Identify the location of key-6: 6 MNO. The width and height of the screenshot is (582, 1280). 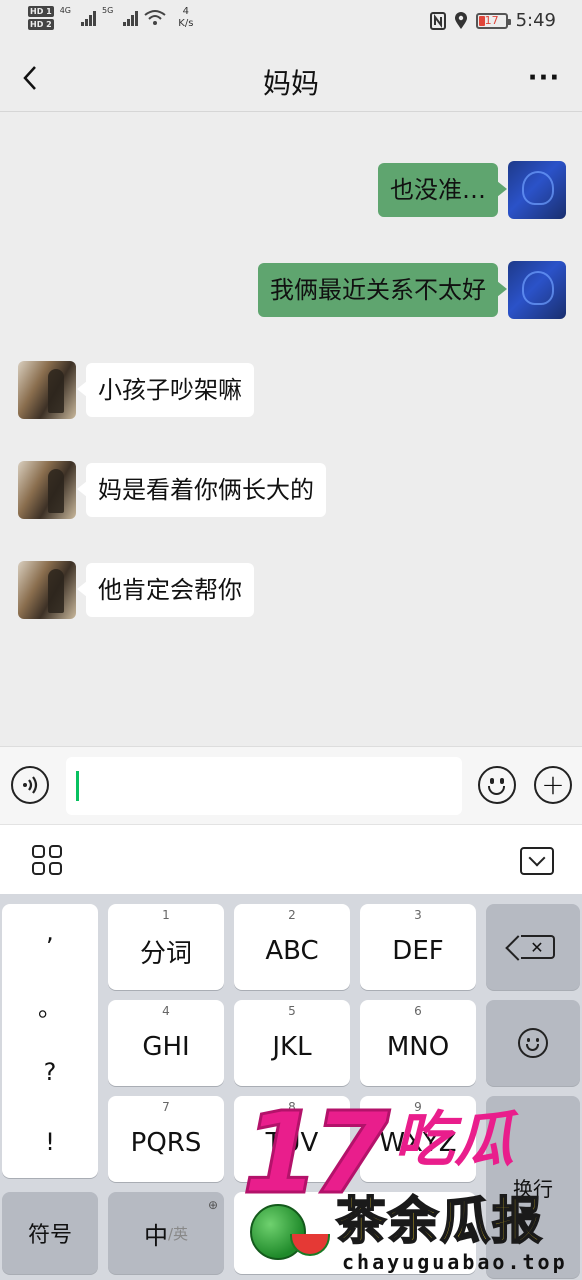
(418, 1043).